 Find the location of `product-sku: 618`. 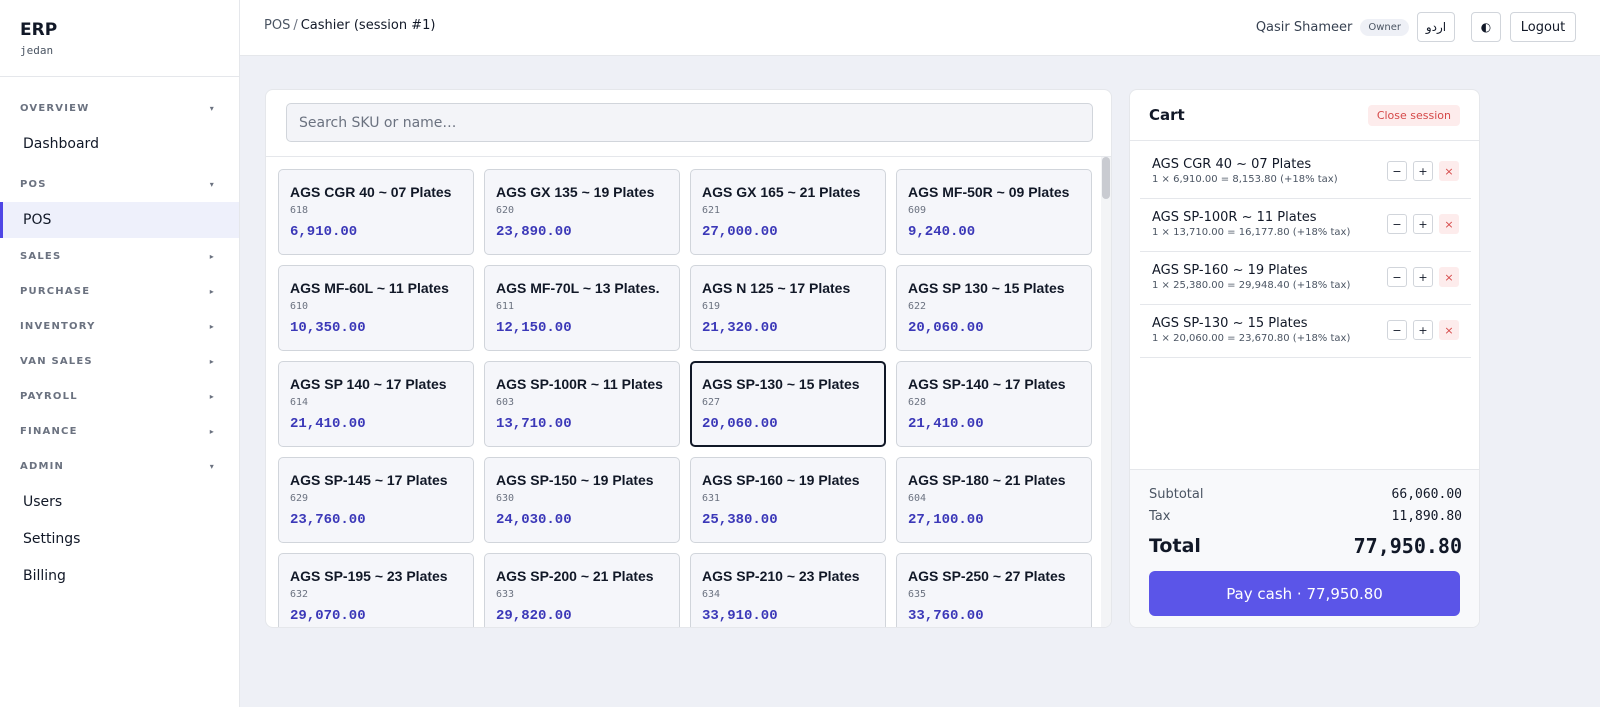

product-sku: 618 is located at coordinates (299, 210).